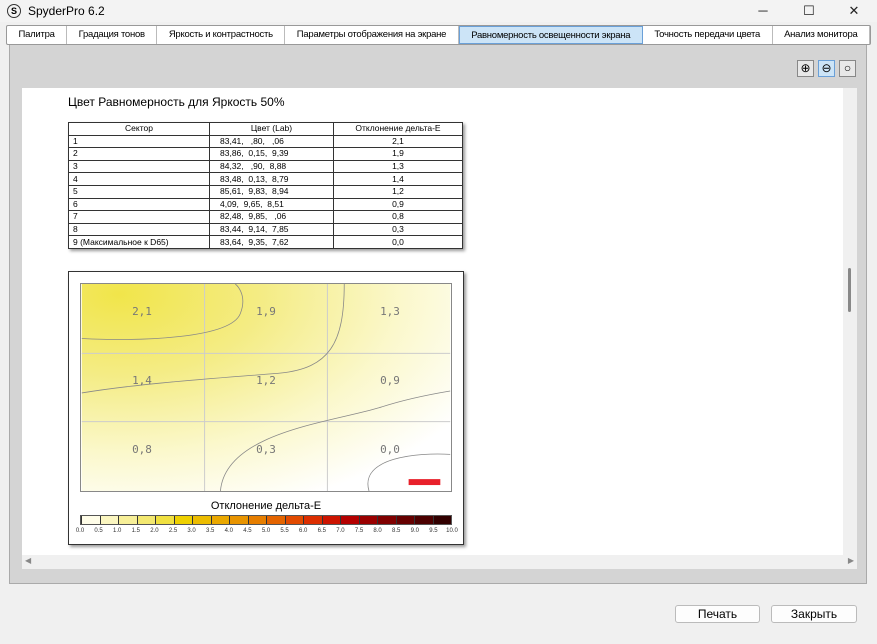 The height and width of the screenshot is (644, 877). What do you see at coordinates (66, 11) in the screenshot?
I see `window-title: SpyderPro 6.2` at bounding box center [66, 11].